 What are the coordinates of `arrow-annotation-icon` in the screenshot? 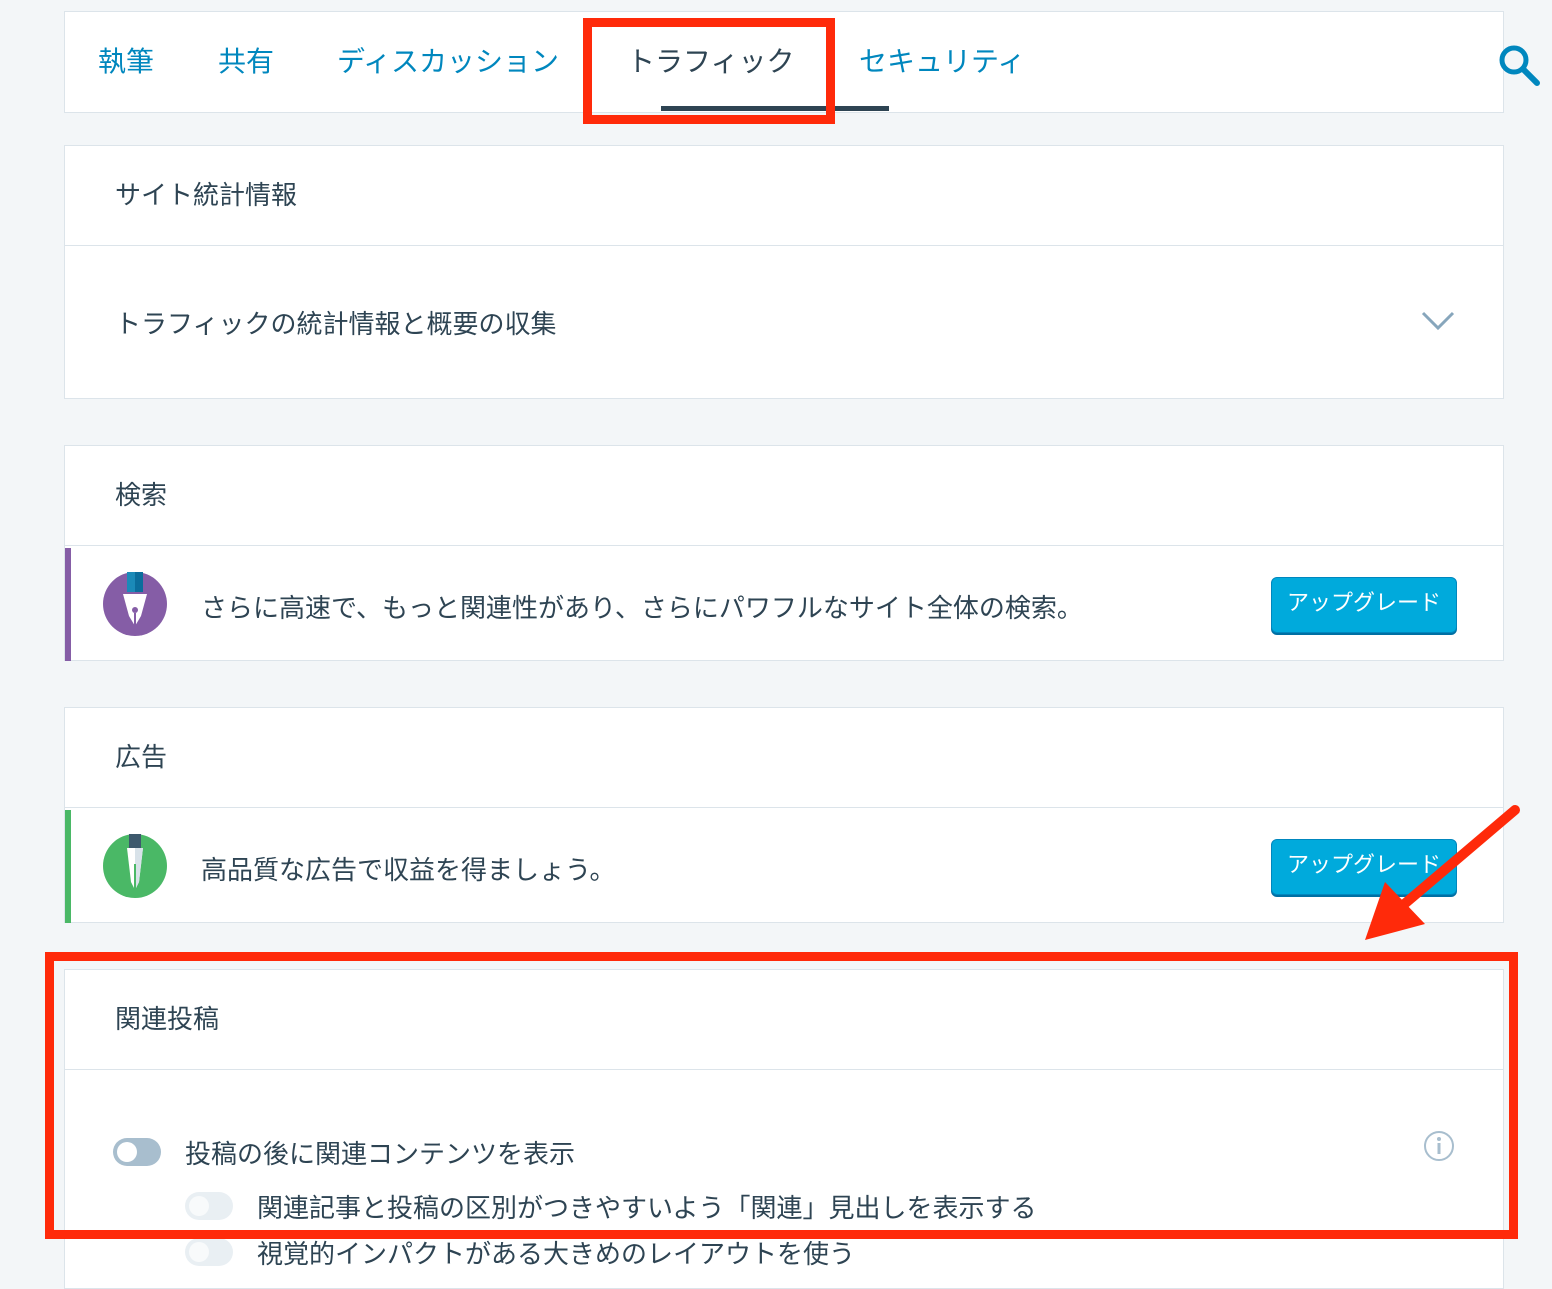 It's located at (1442, 872).